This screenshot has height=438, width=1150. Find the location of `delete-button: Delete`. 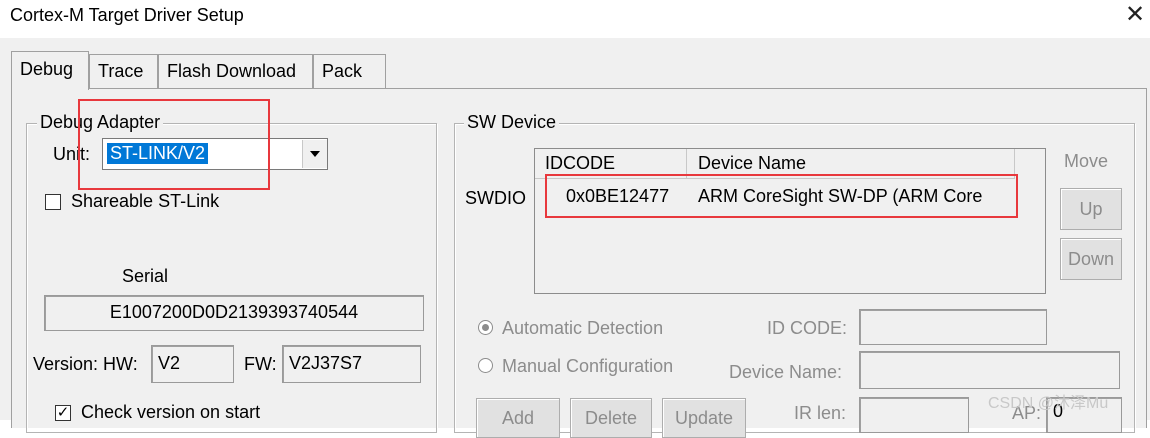

delete-button: Delete is located at coordinates (611, 418).